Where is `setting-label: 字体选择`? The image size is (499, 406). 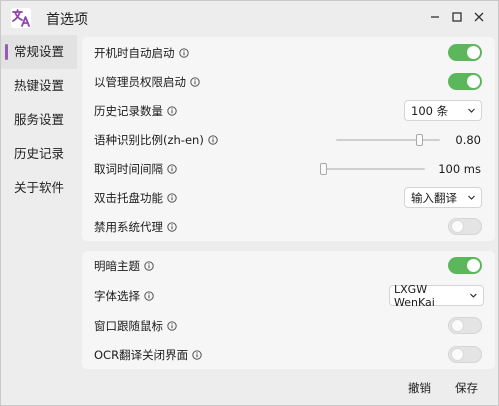 setting-label: 字体选择 is located at coordinates (117, 295).